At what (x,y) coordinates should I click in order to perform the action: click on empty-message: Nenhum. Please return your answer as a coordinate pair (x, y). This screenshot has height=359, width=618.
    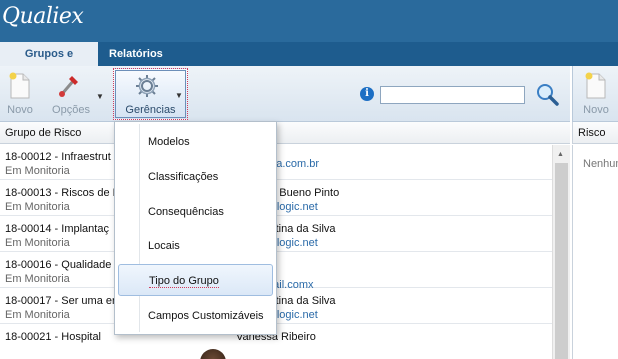
    Looking at the image, I should click on (600, 164).